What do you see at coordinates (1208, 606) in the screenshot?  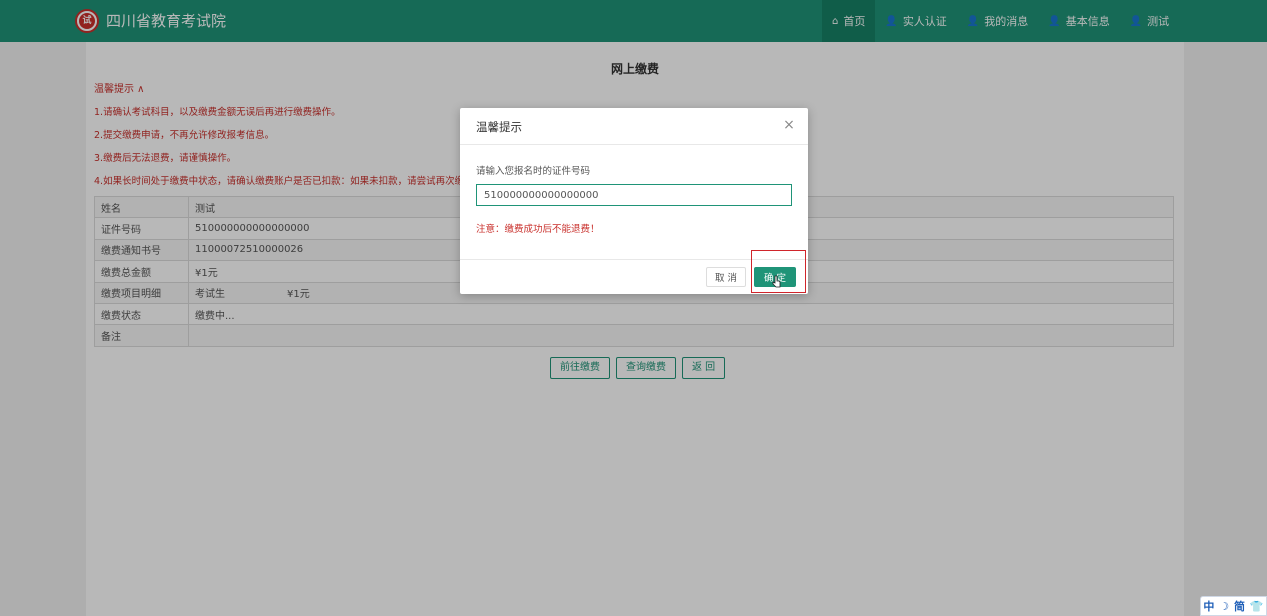 I see `chinese-mode-toggle: 中` at bounding box center [1208, 606].